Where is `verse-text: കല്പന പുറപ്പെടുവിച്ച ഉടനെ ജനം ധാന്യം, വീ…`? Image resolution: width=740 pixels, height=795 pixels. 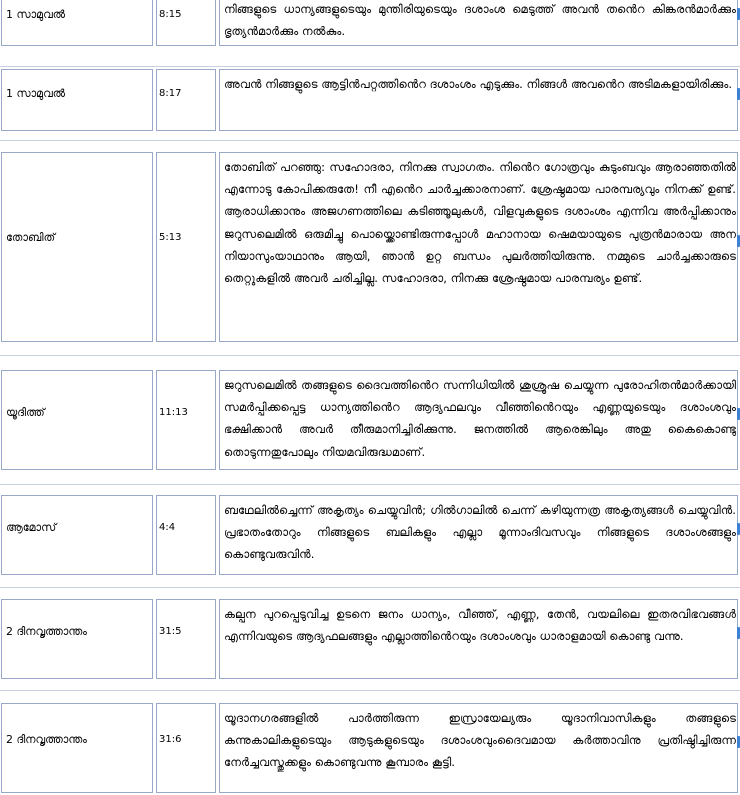
verse-text: കല്പന പുറപ്പെടുവിച്ച ഉടനെ ജനം ധാന്യം, വീ… is located at coordinates (480, 625).